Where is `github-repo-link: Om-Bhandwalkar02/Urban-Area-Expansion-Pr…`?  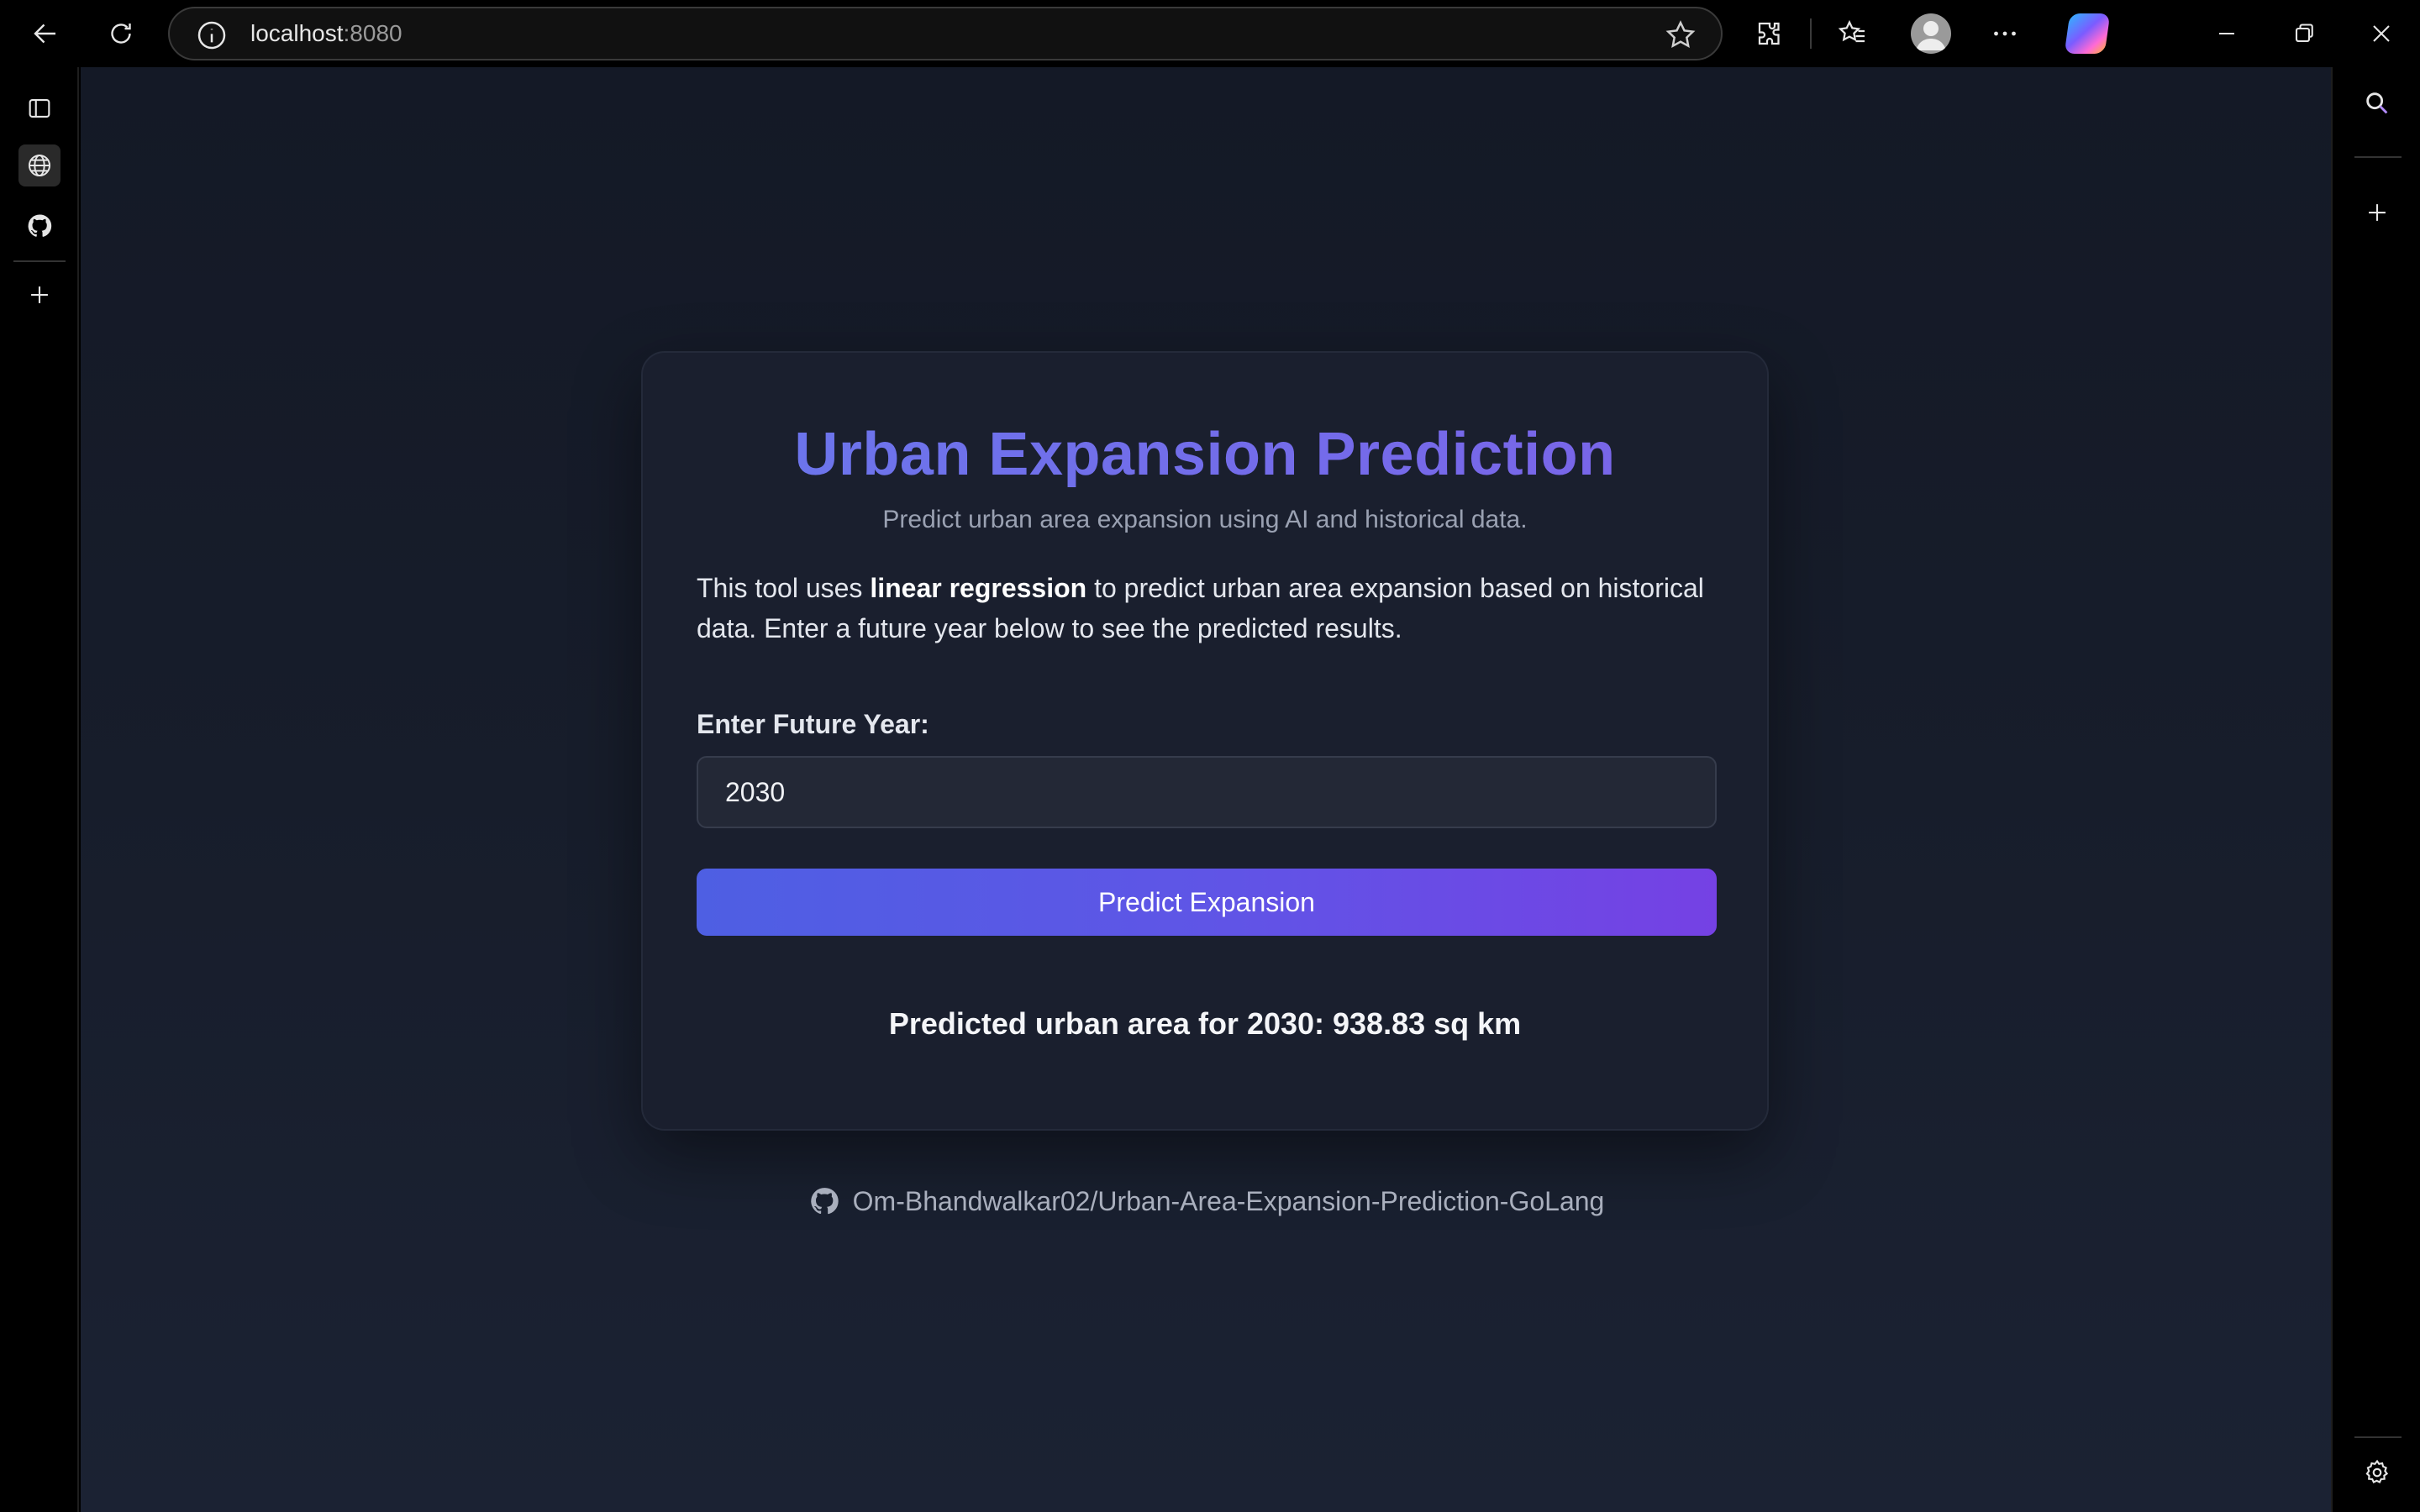 github-repo-link: Om-Bhandwalkar02/Urban-Area-Expansion-Pr… is located at coordinates (1229, 1201).